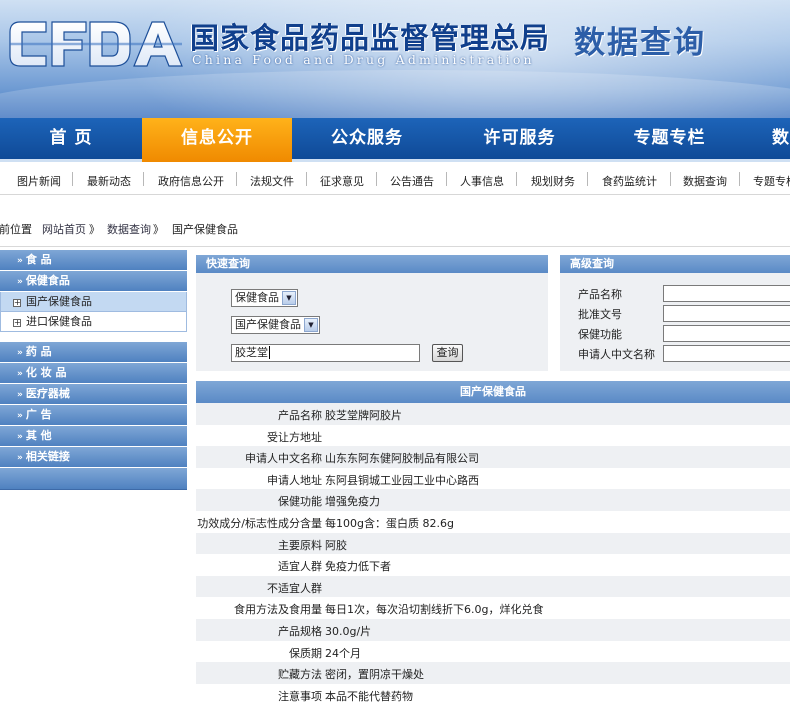 The height and width of the screenshot is (715, 790). I want to click on agency-title-cn: 国家食品药品监督管理总局, so click(370, 38).